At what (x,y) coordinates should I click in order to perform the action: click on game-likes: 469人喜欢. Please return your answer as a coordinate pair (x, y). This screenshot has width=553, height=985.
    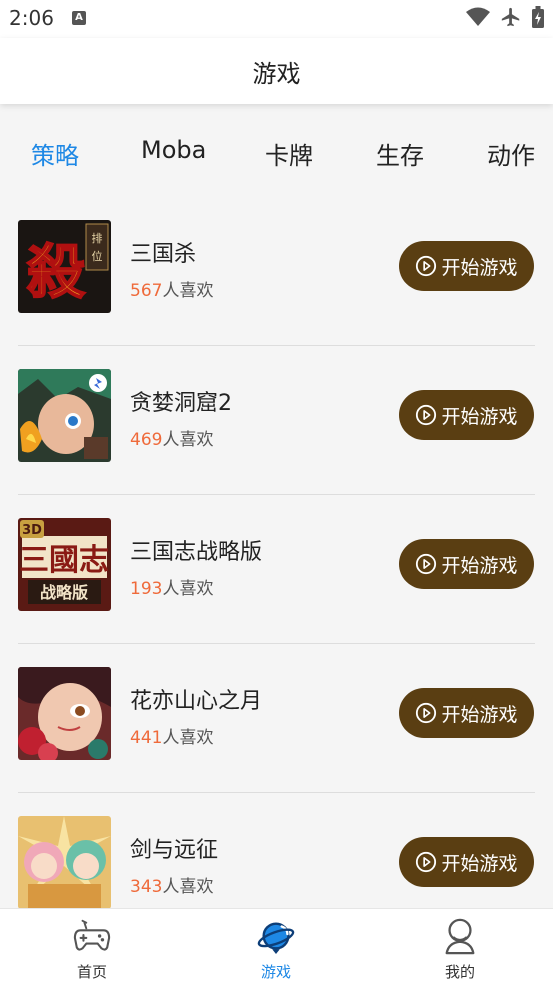
    Looking at the image, I should click on (171, 437).